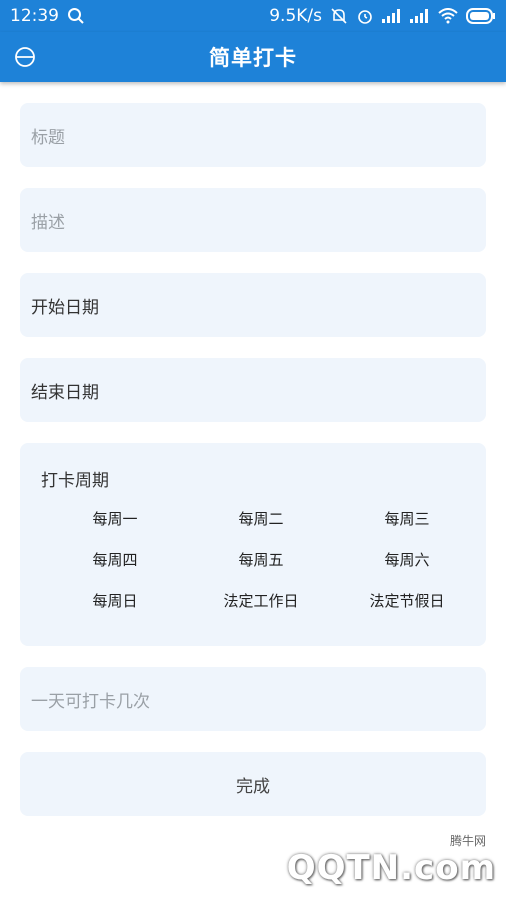 The width and height of the screenshot is (506, 900). I want to click on day-option-friday: 每周五, so click(261, 560).